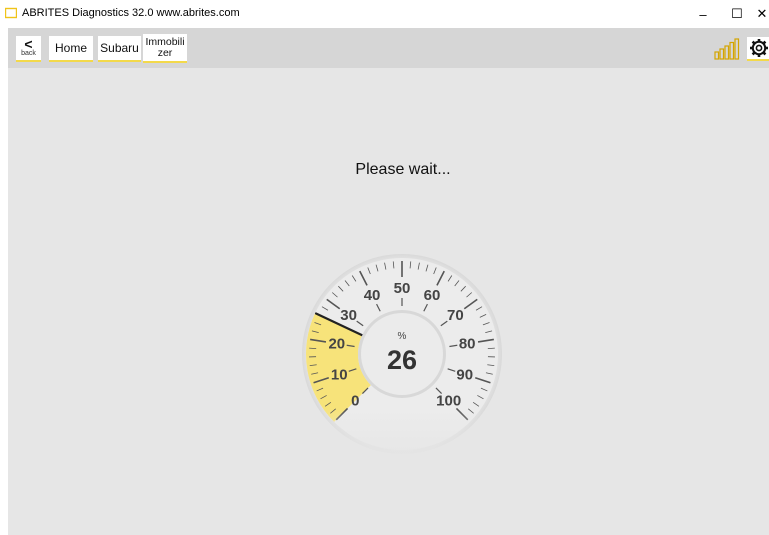 This screenshot has width=769, height=535. I want to click on gauge-tick-label: 10, so click(339, 374).